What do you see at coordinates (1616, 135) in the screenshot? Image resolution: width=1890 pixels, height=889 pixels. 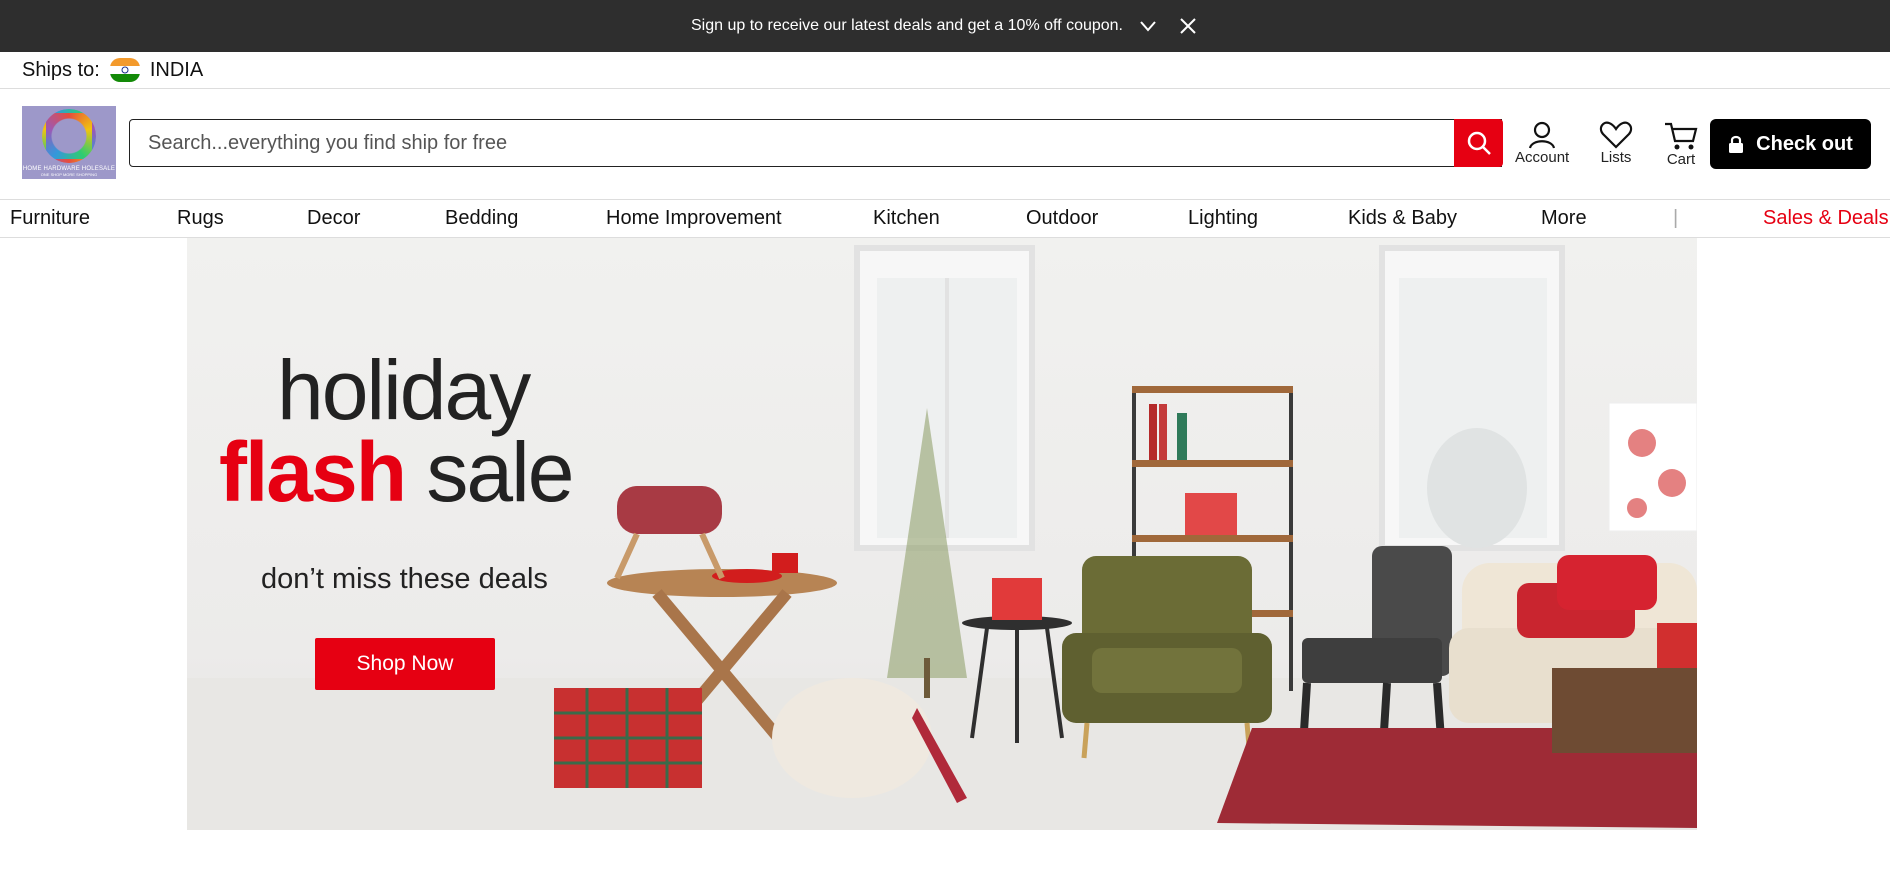 I see `heart-icon` at bounding box center [1616, 135].